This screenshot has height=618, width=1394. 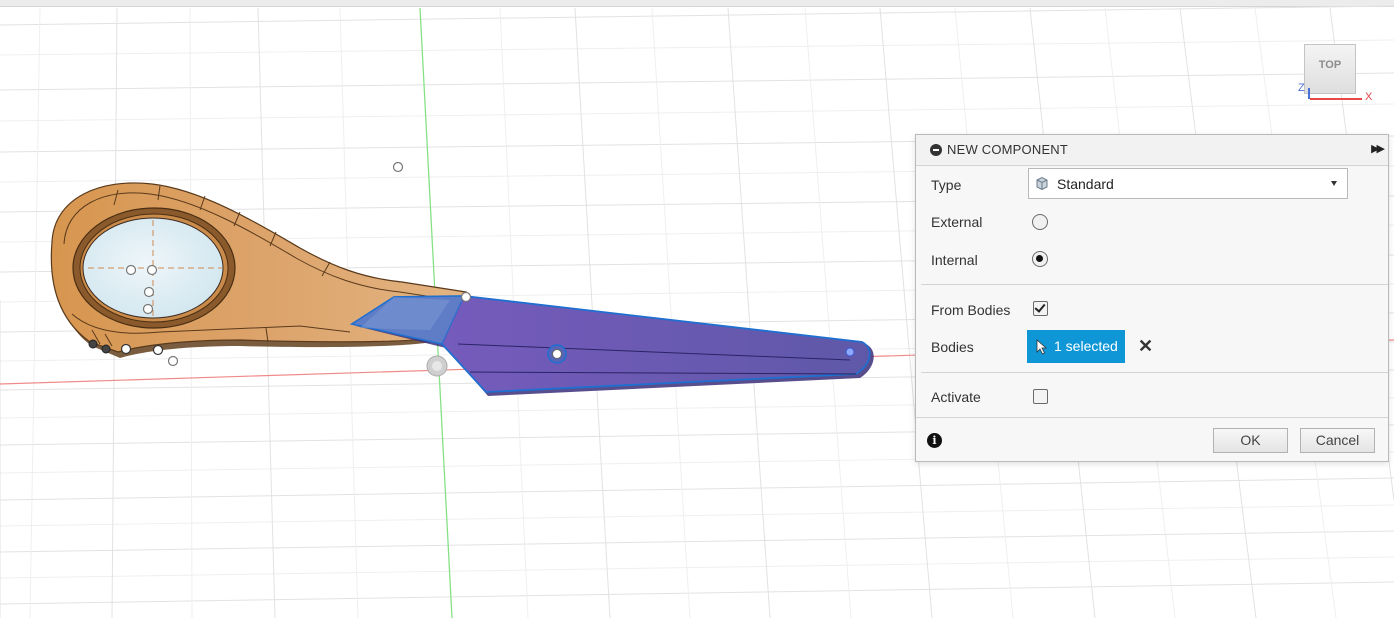 What do you see at coordinates (437, 366) in the screenshot?
I see `origin-marker` at bounding box center [437, 366].